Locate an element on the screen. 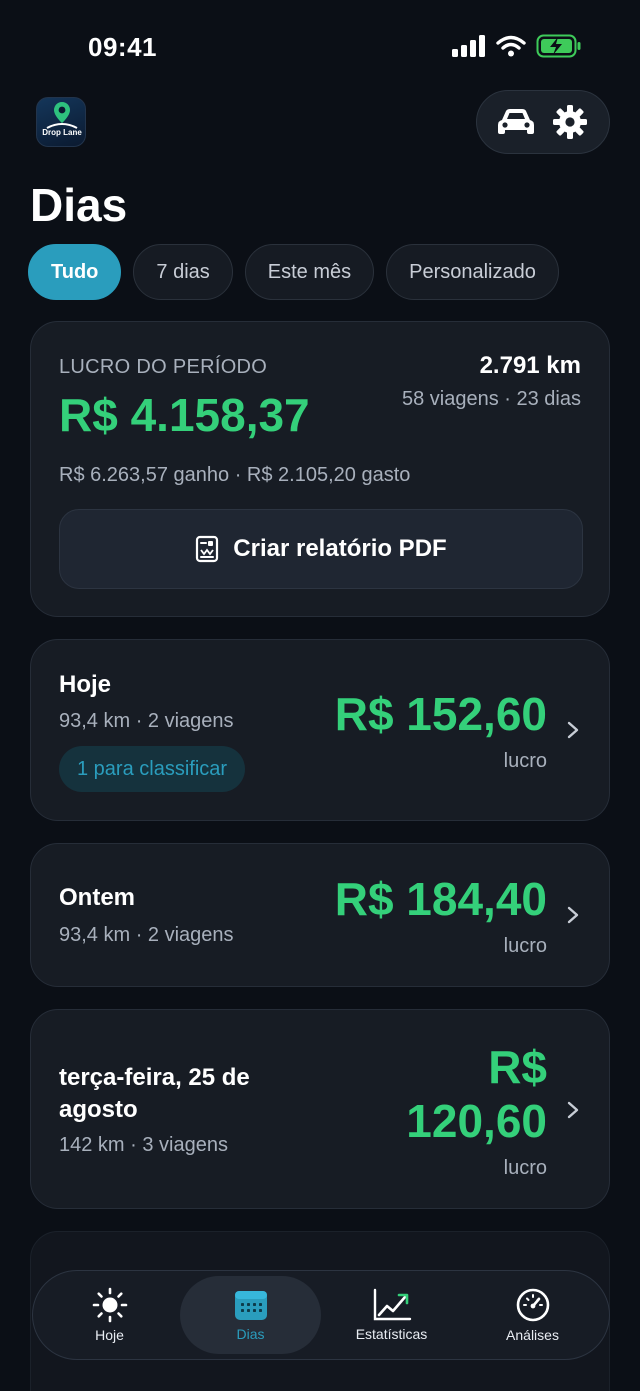 The image size is (640, 1391). filter-chip-7-days: 7 dias is located at coordinates (183, 272).